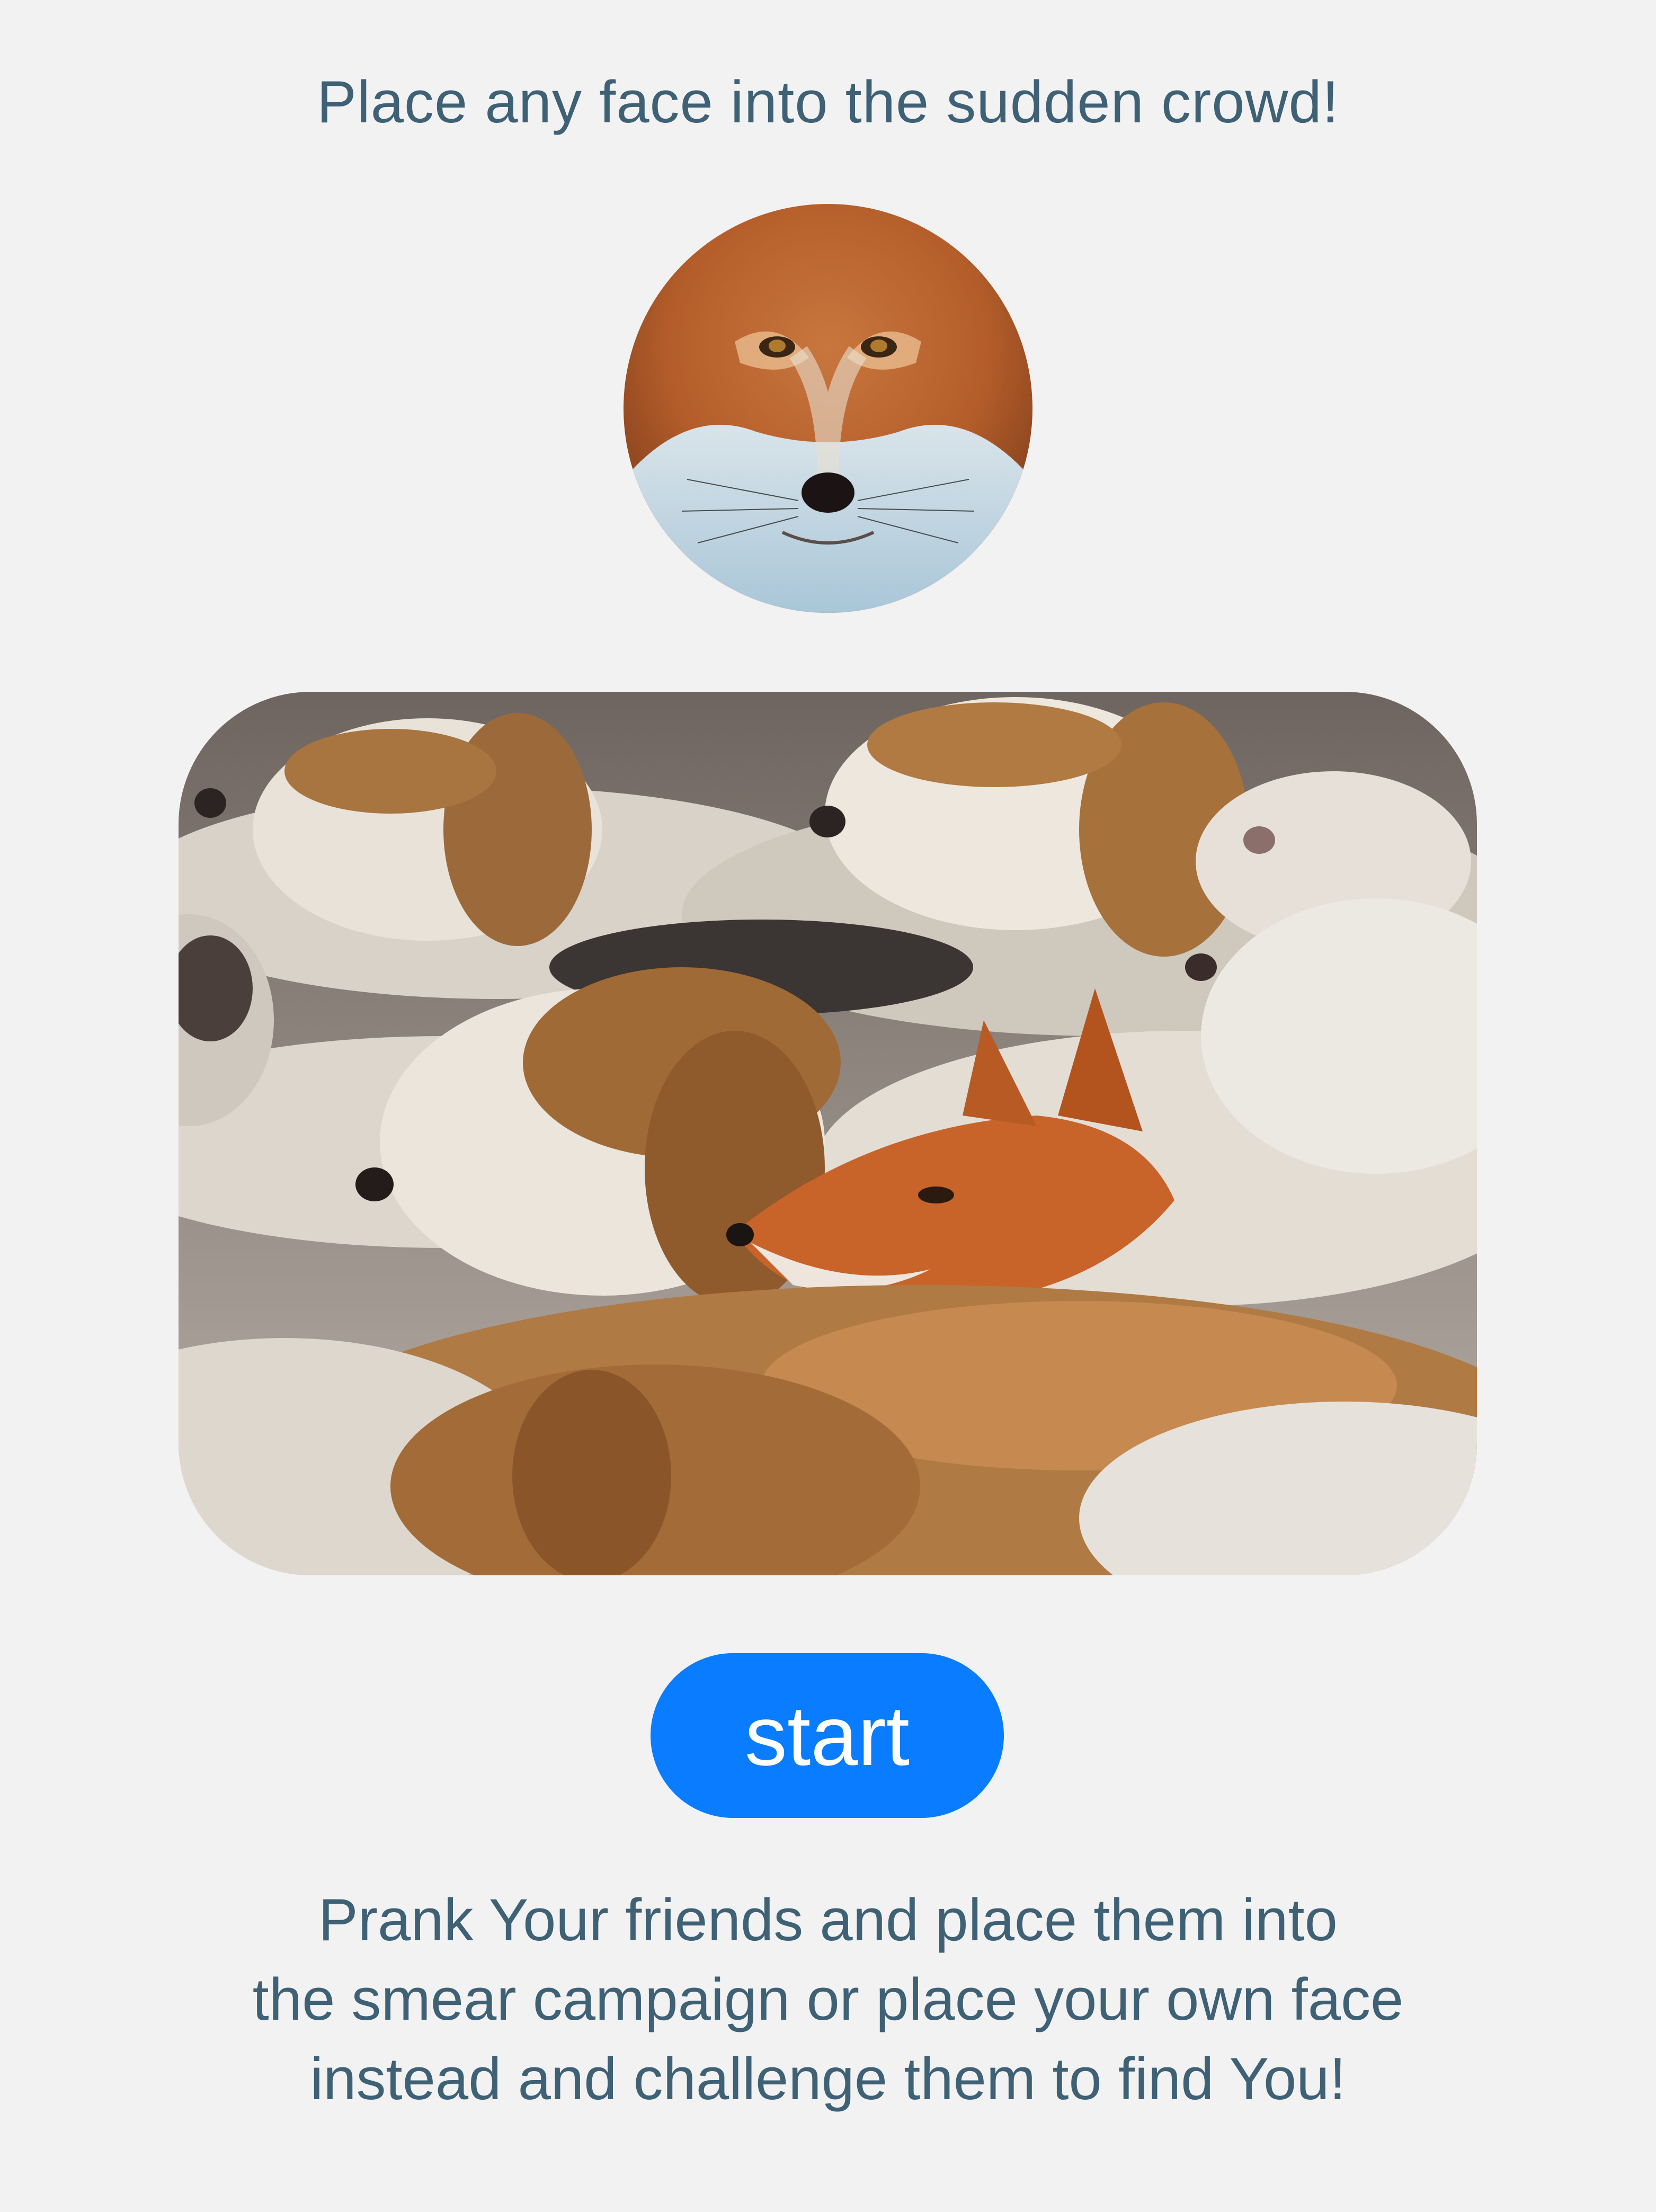  I want to click on start-button: start, so click(827, 1736).